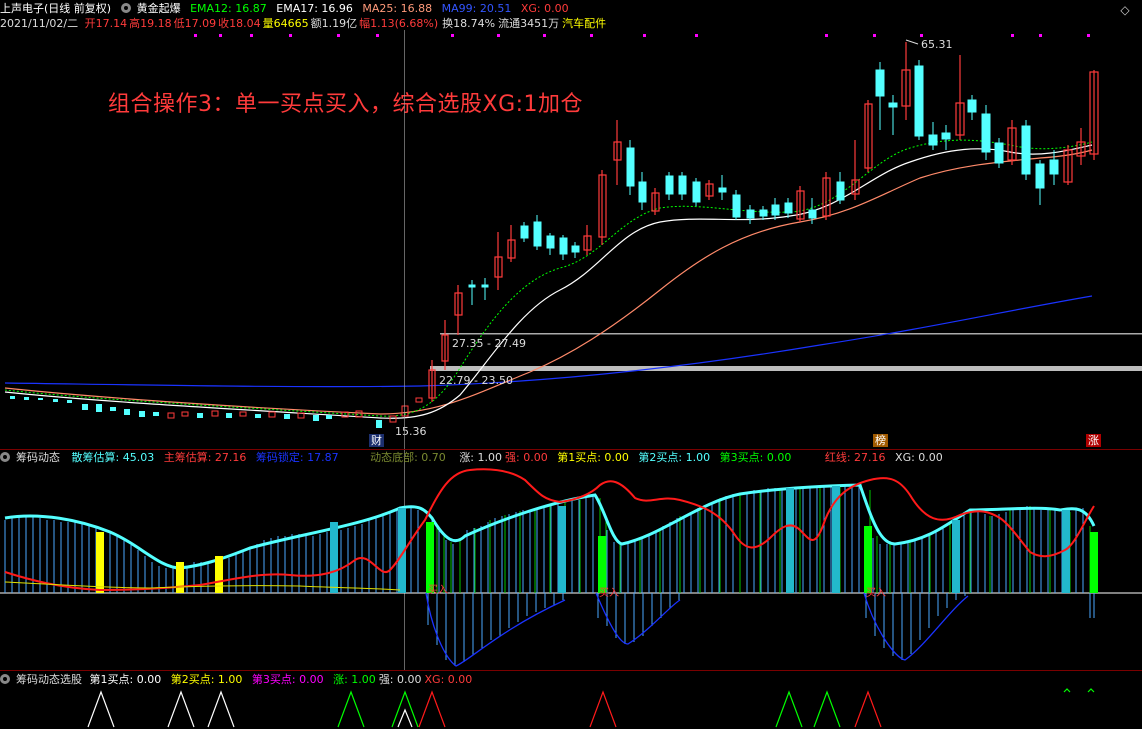  I want to click on ma99-line, so click(548, 341).